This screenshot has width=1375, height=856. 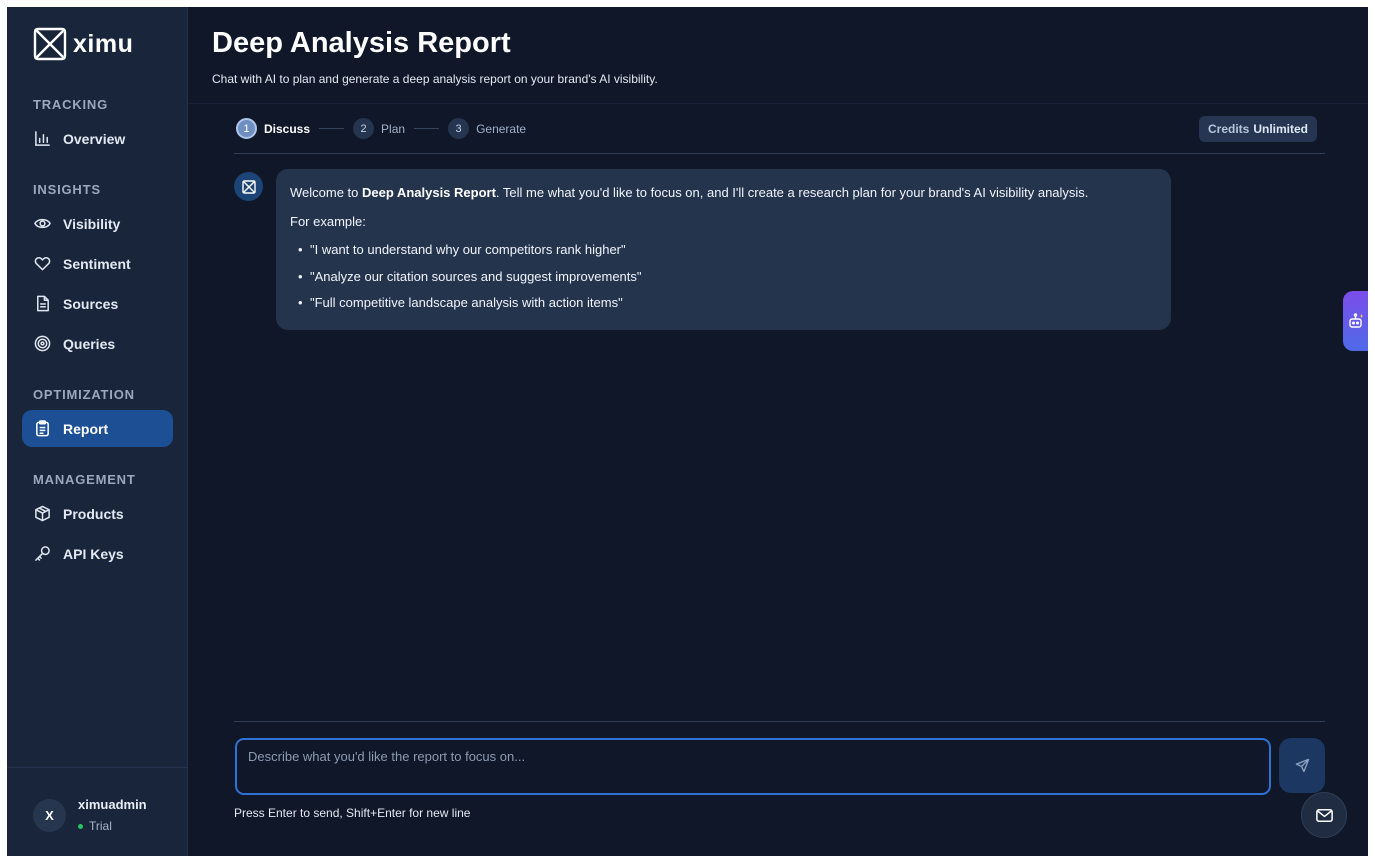 I want to click on user-plan: Trial, so click(x=95, y=826).